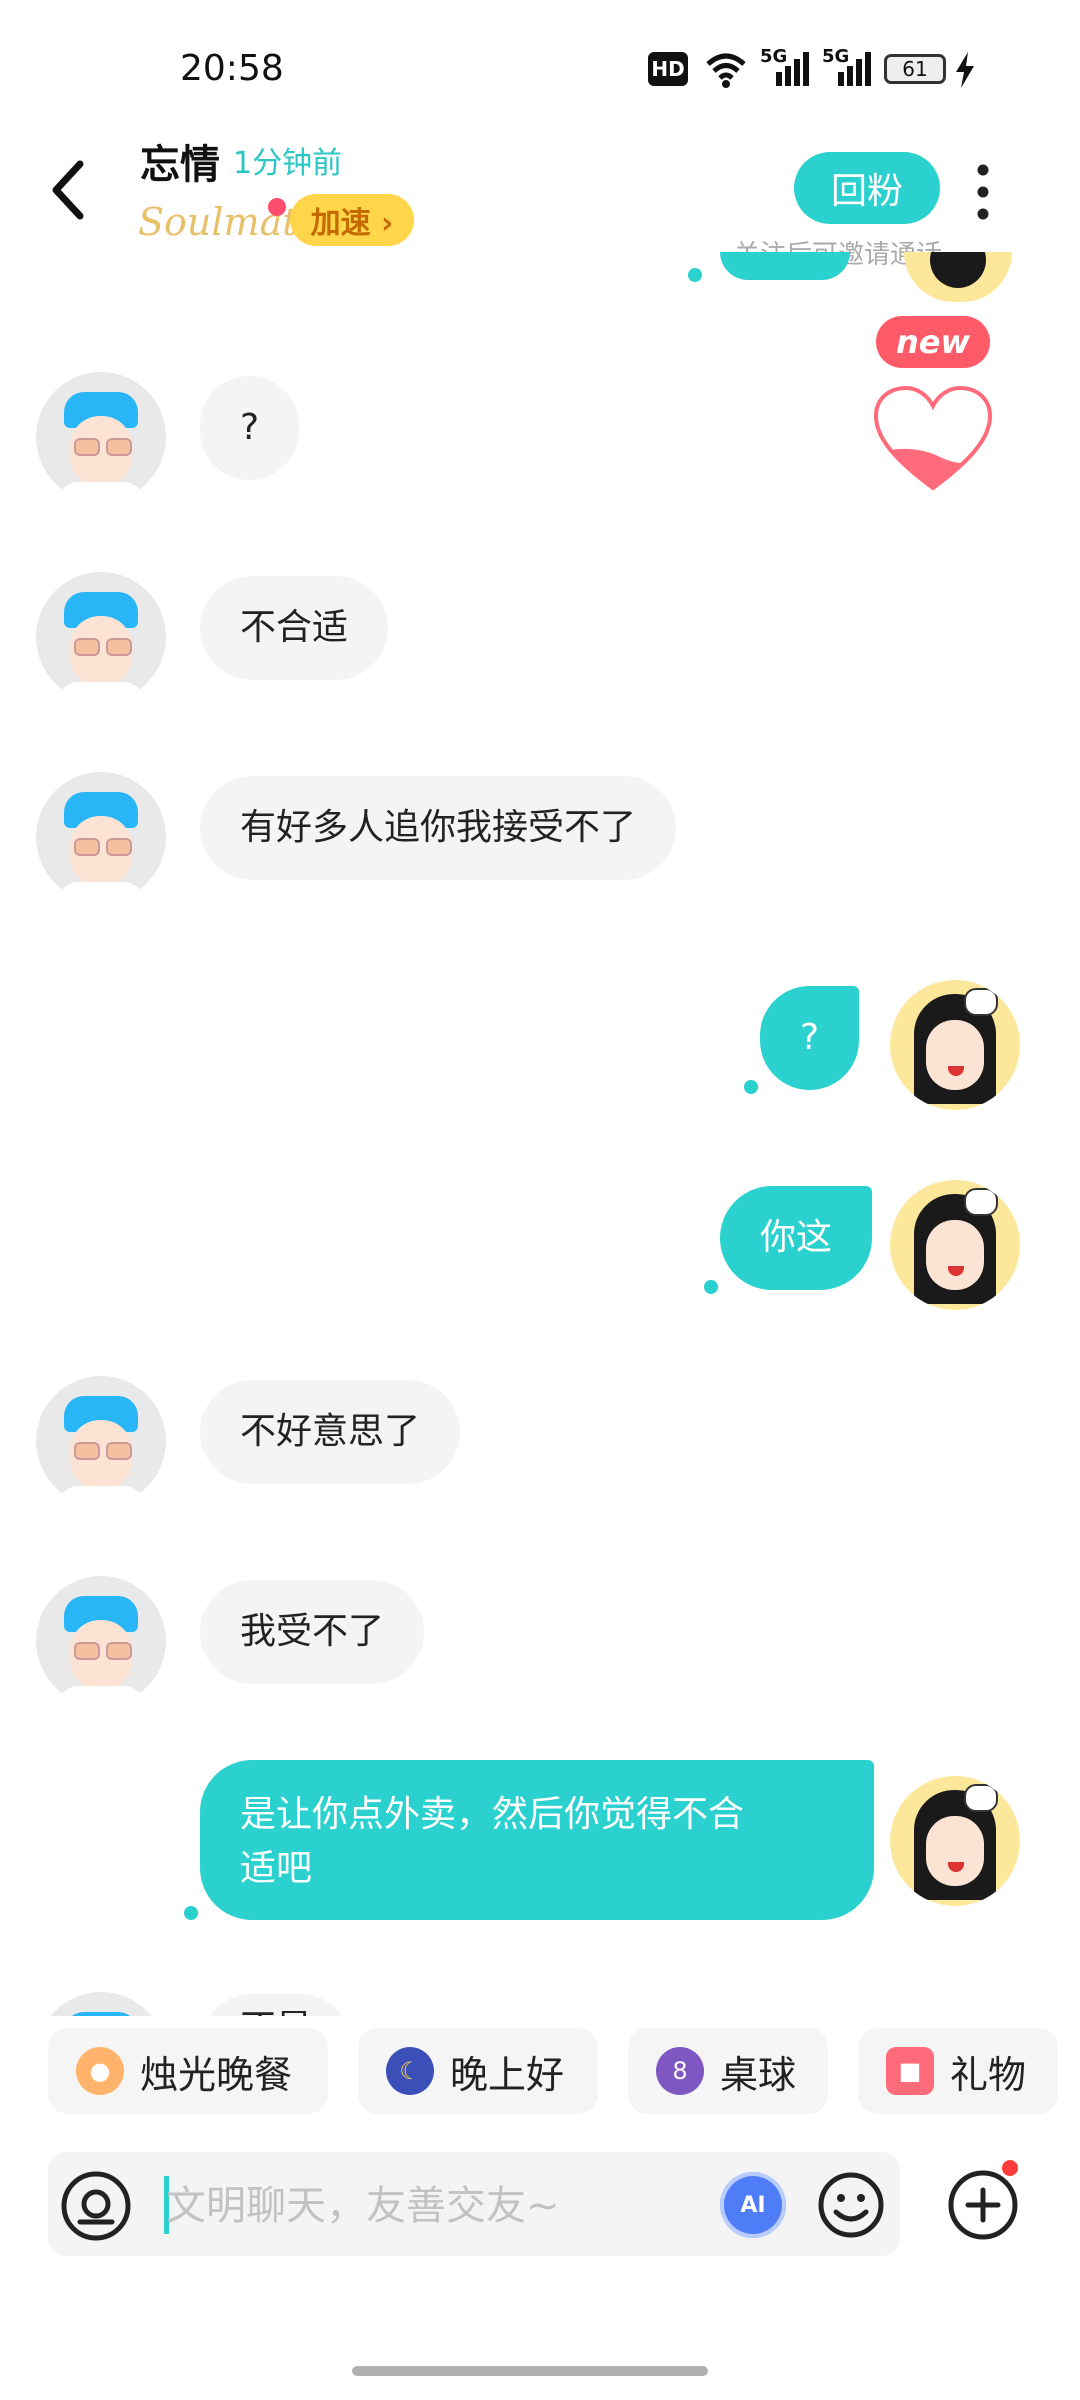  I want to click on gift-icon: ■, so click(910, 2071).